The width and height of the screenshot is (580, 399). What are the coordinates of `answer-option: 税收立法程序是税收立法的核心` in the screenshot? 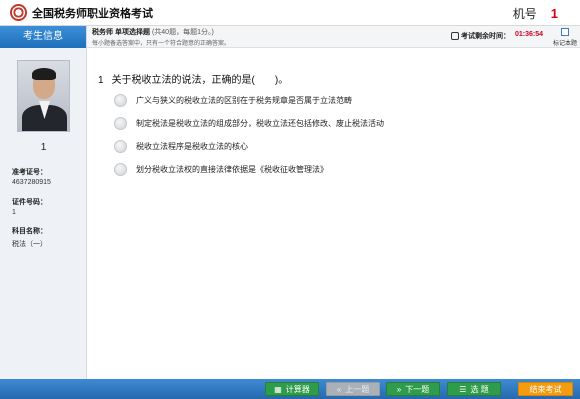 It's located at (181, 146).